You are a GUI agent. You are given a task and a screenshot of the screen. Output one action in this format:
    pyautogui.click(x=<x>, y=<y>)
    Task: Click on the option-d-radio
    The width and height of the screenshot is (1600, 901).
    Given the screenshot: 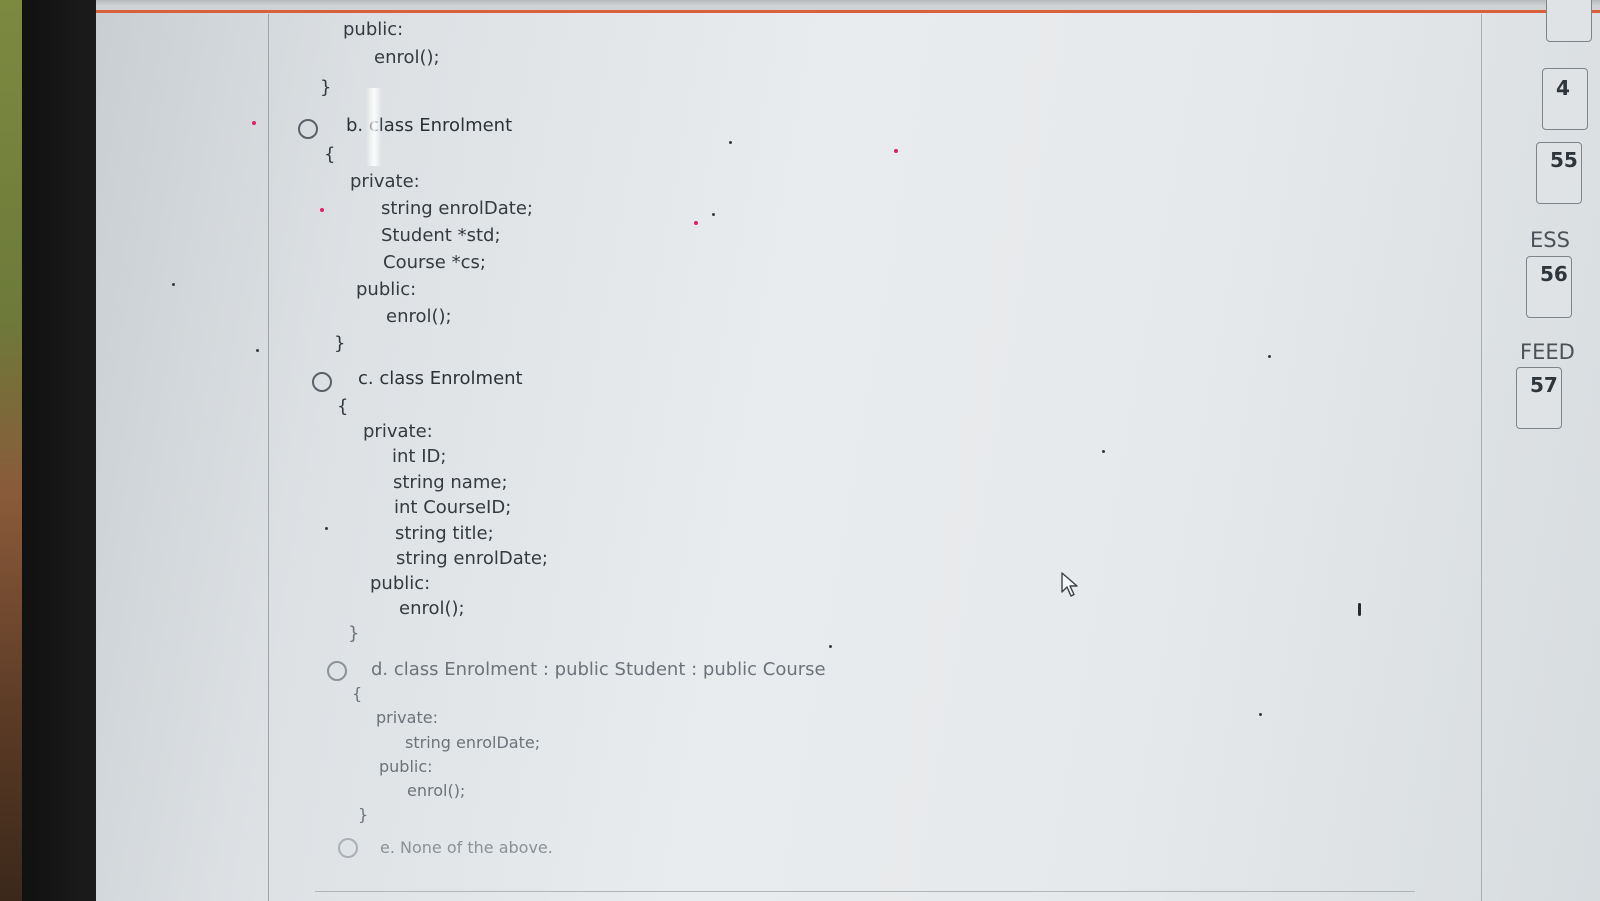 What is the action you would take?
    pyautogui.click(x=337, y=671)
    